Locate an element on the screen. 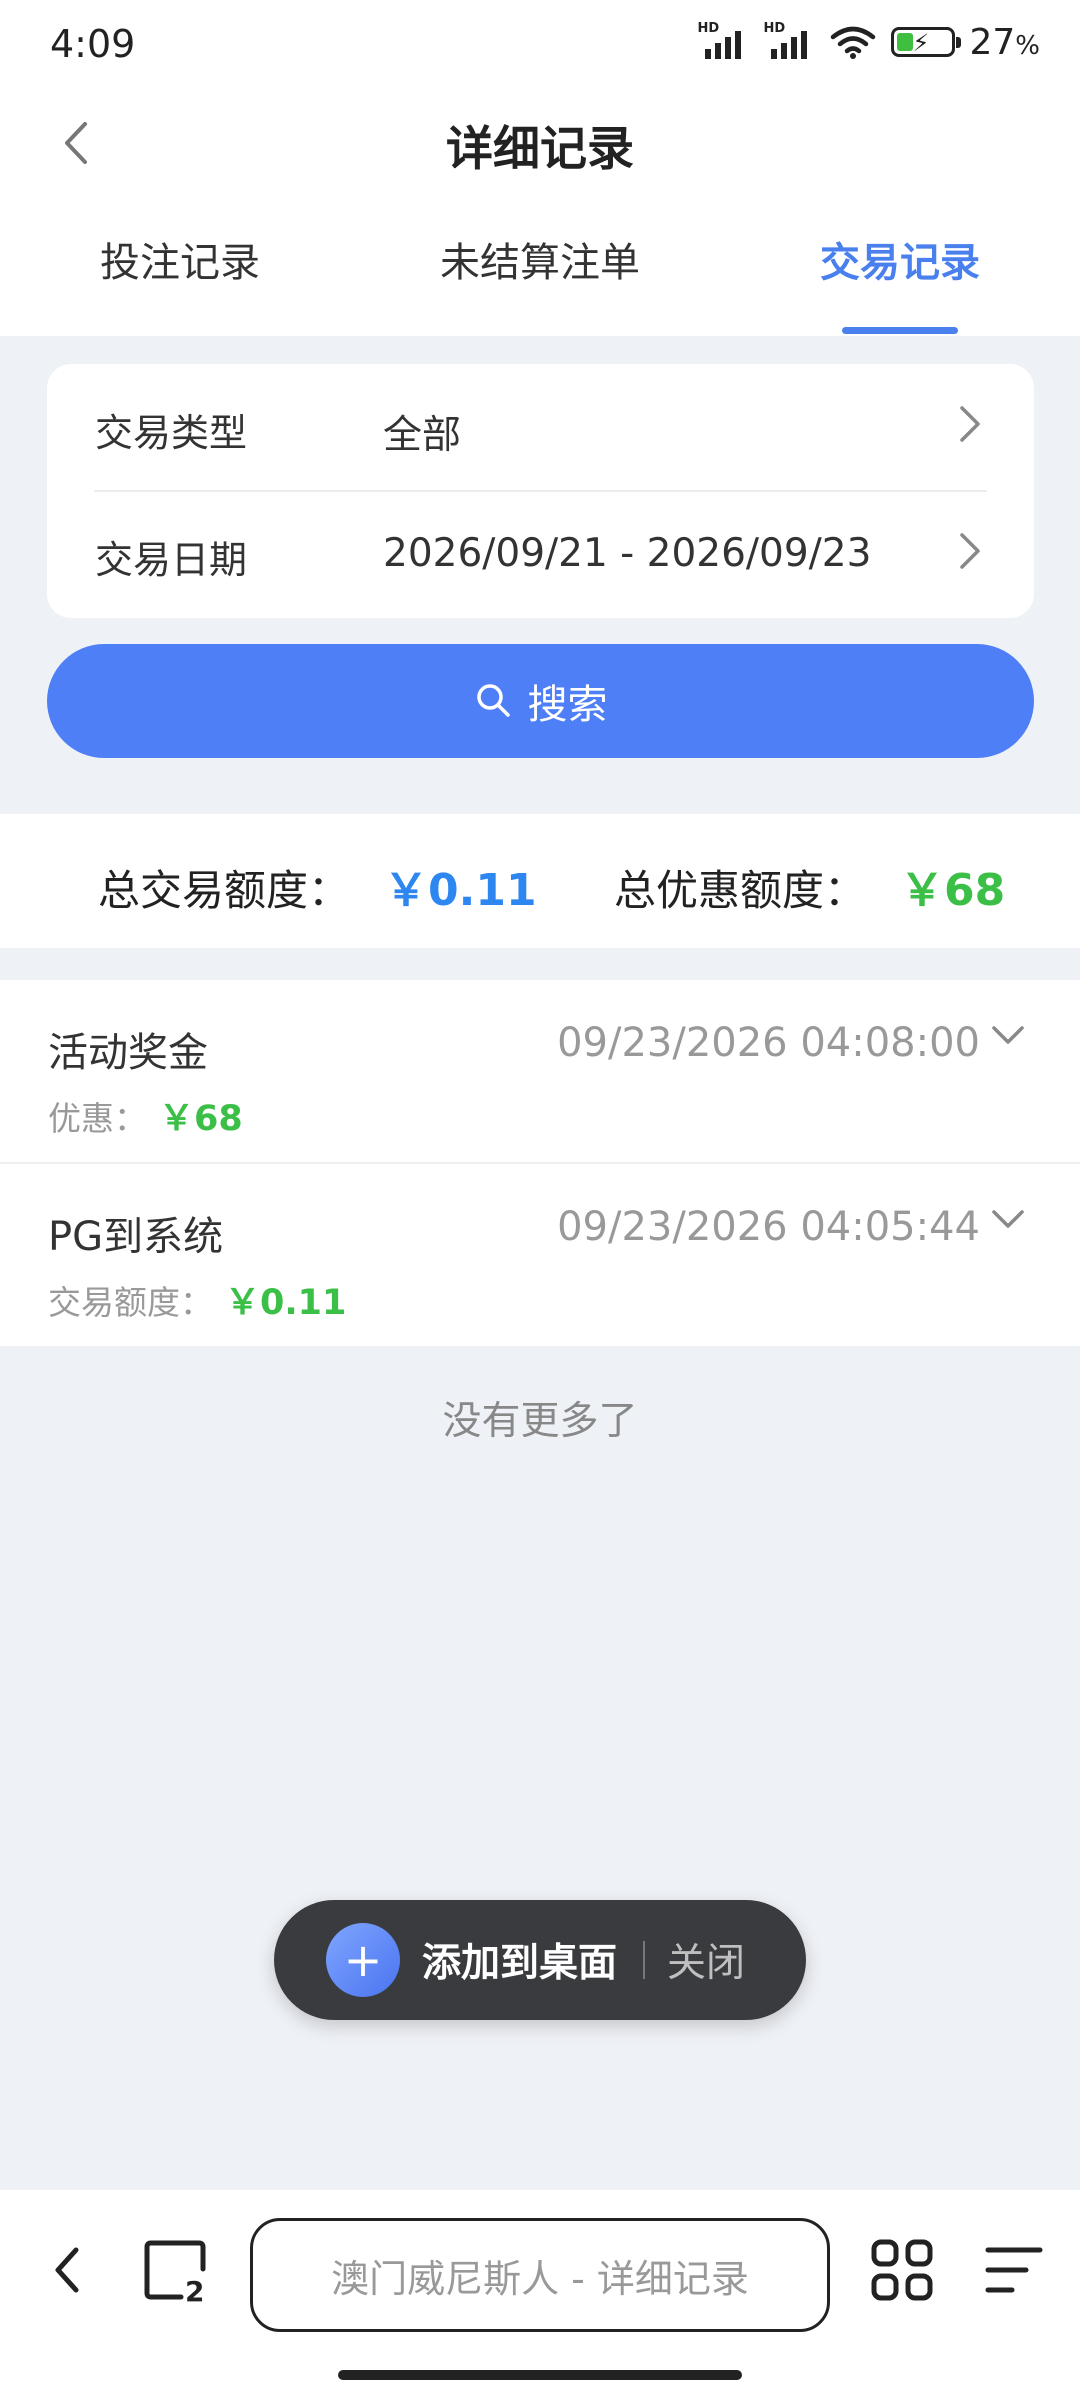 This screenshot has width=1080, height=2400. address-bar: 澳门威尼斯人 - 详细记录 is located at coordinates (540, 2275).